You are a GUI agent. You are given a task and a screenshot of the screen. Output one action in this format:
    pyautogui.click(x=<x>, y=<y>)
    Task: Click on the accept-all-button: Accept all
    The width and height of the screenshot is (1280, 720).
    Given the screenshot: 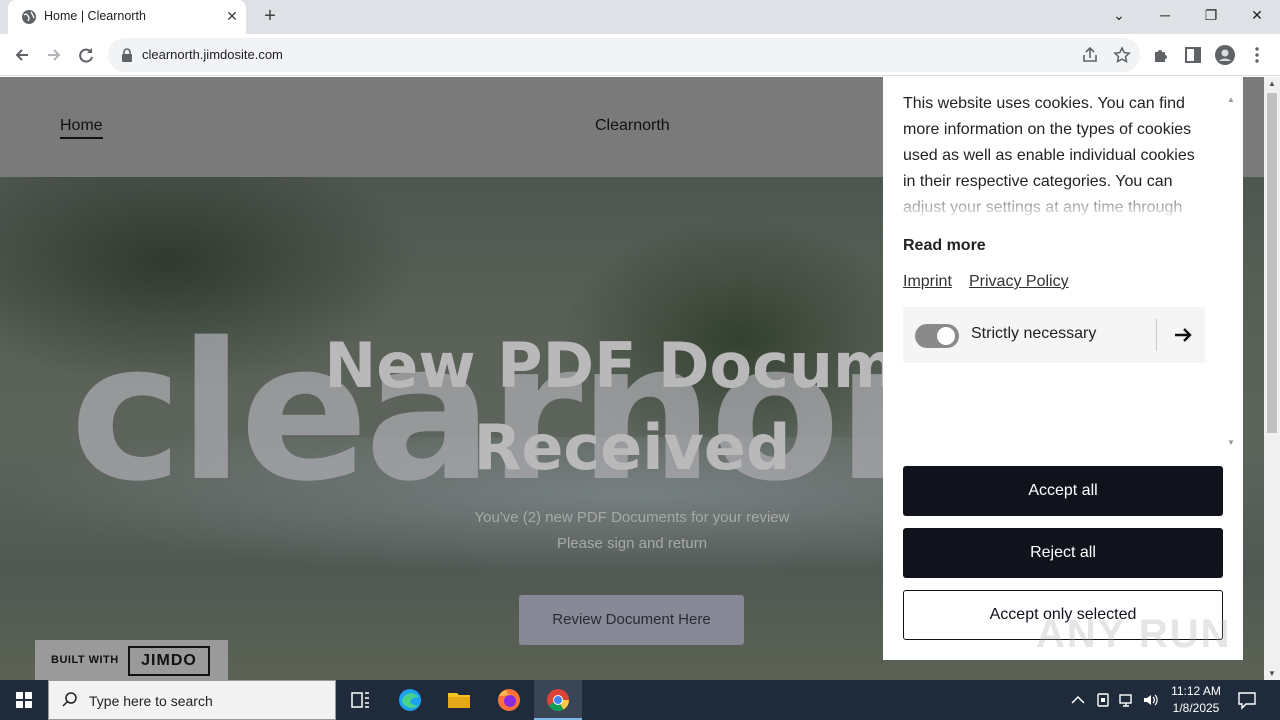 What is the action you would take?
    pyautogui.click(x=1063, y=491)
    